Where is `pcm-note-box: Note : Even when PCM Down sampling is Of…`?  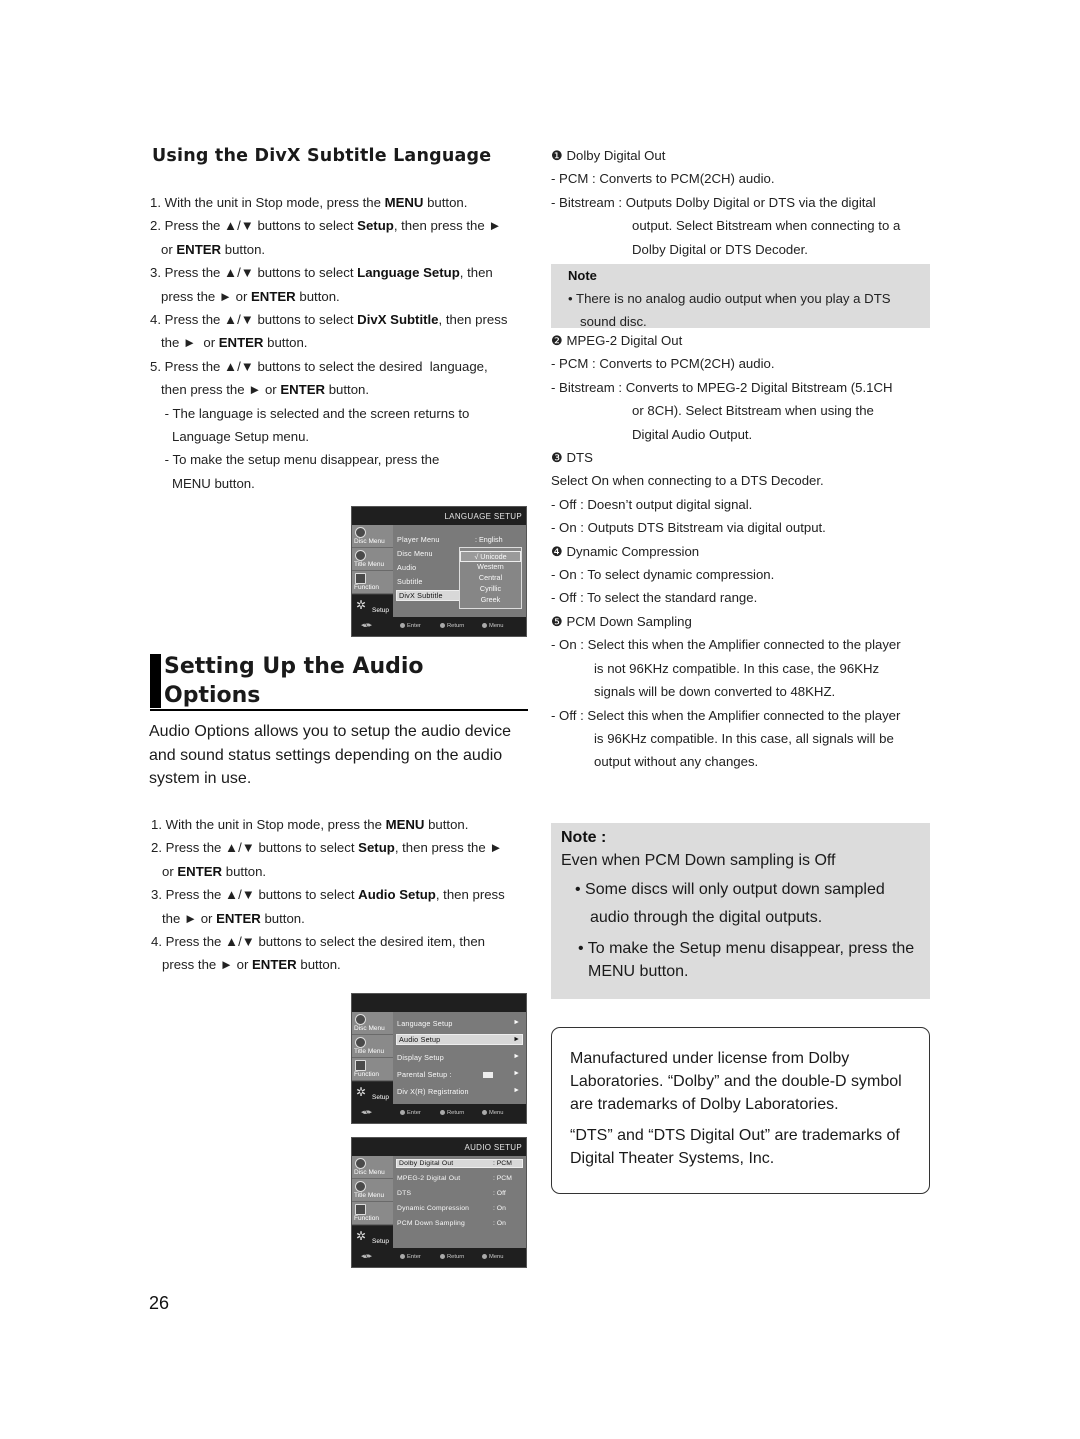 pcm-note-box: Note : Even when PCM Down sampling is Of… is located at coordinates (740, 911).